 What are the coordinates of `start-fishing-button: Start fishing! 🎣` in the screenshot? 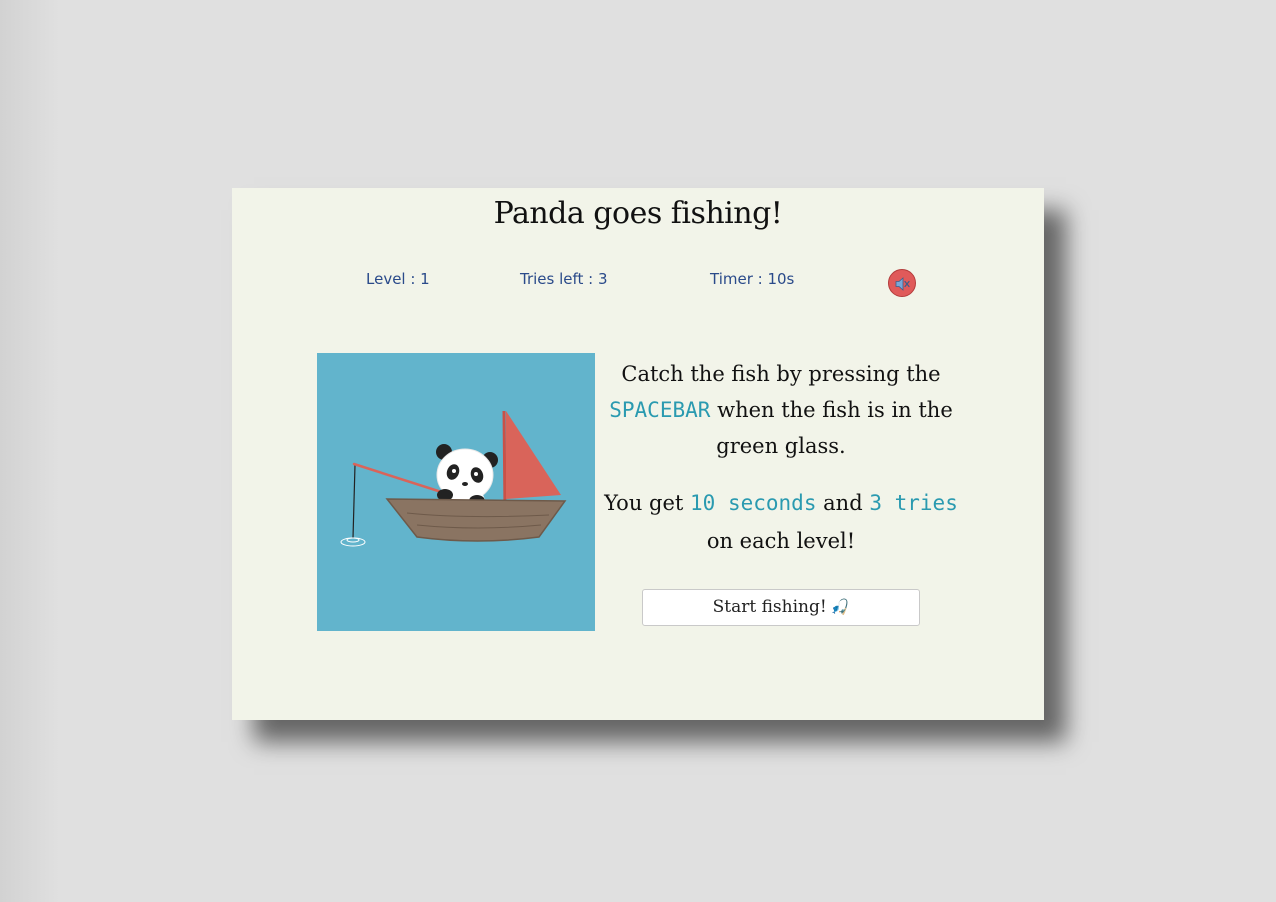 It's located at (781, 607).